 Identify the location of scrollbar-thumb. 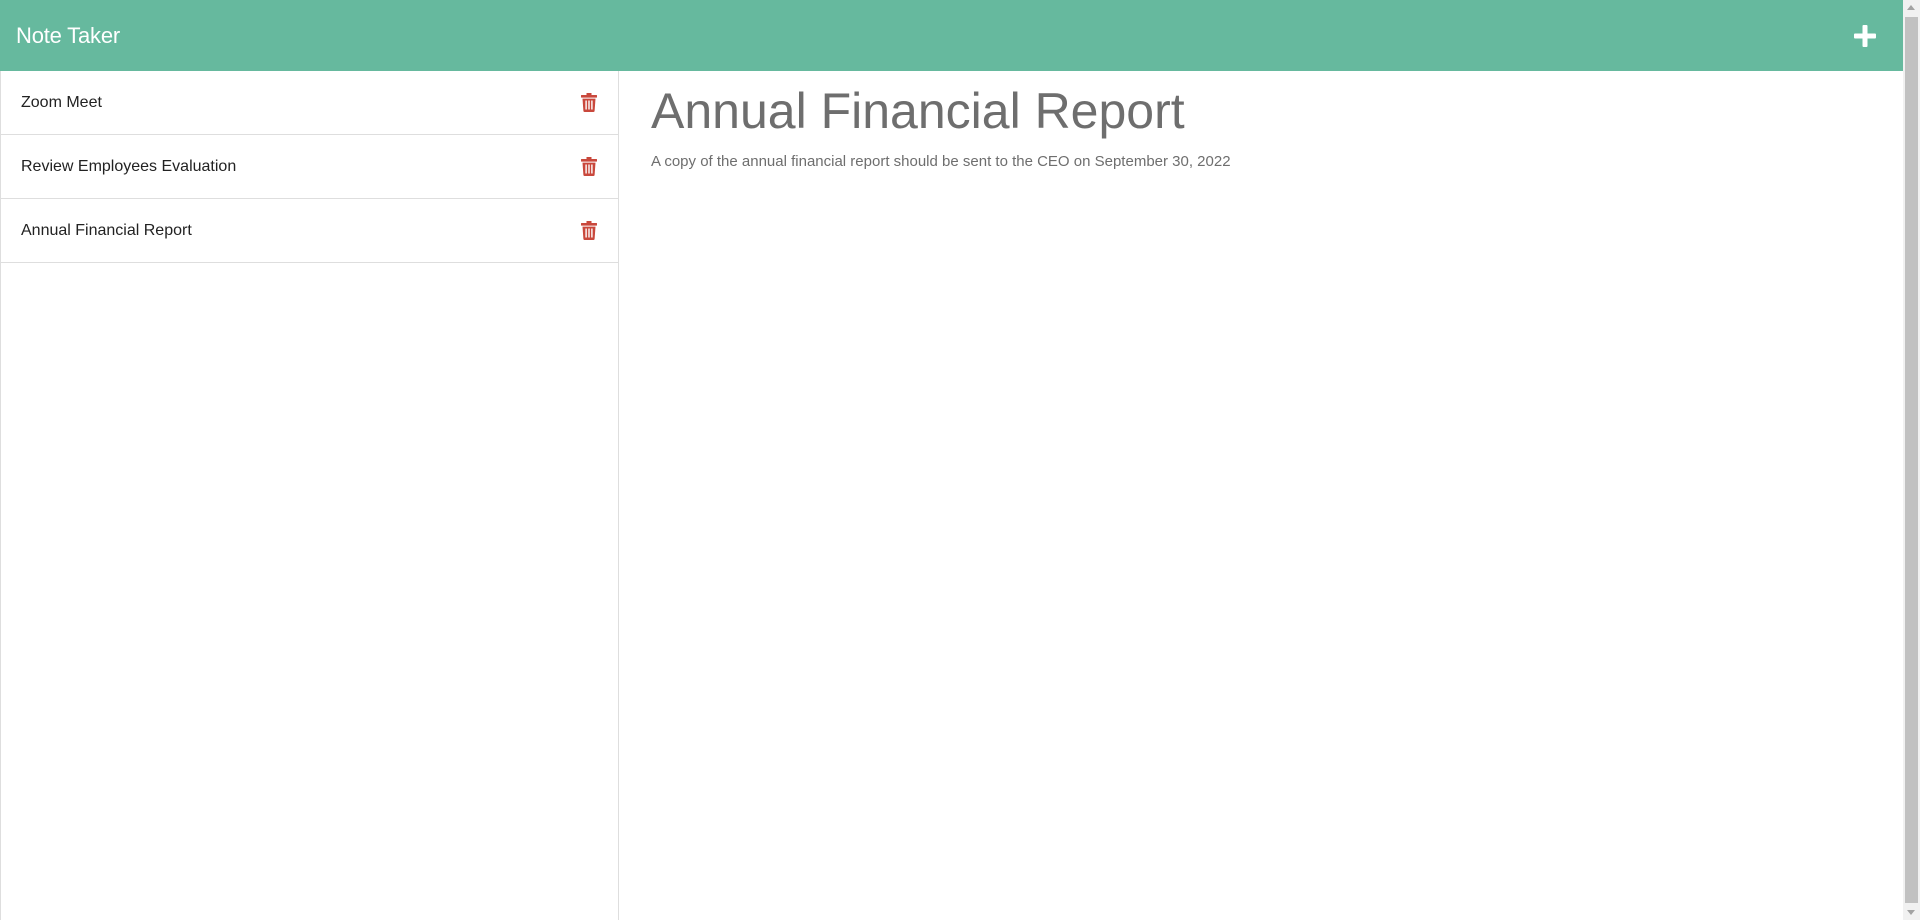
(1911, 460).